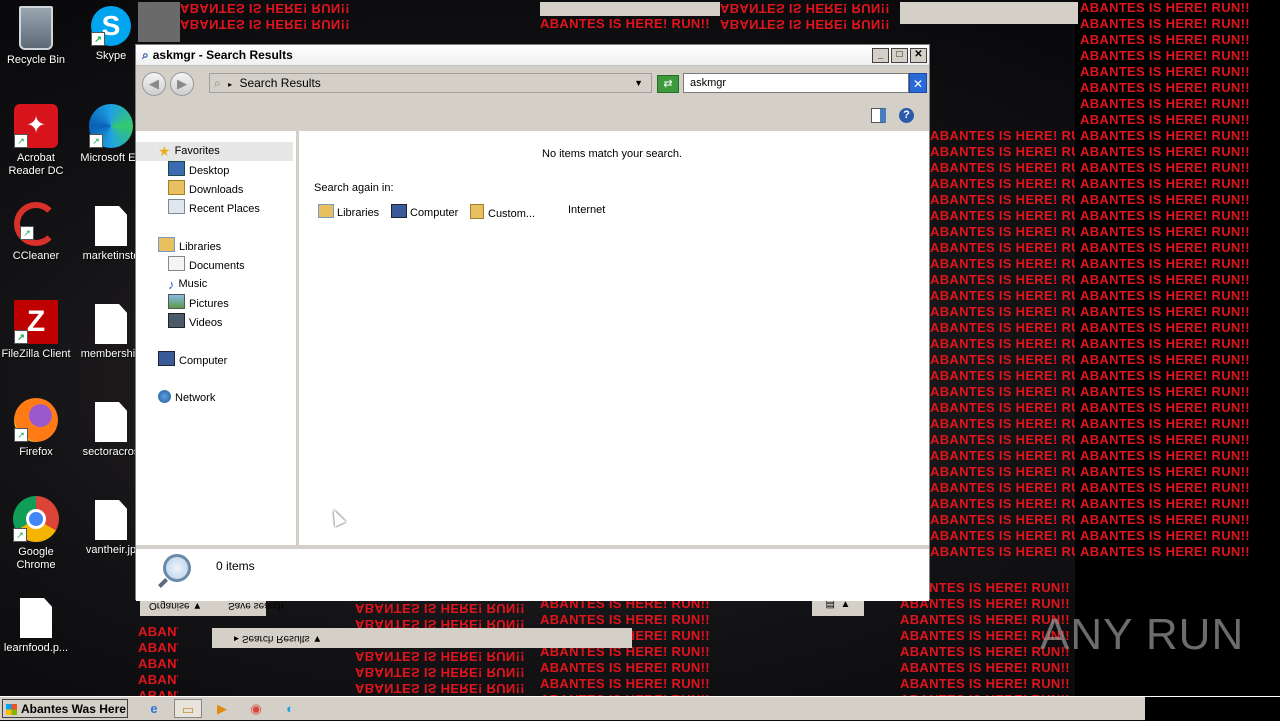 This screenshot has width=1280, height=721. What do you see at coordinates (188, 708) in the screenshot?
I see `taskbar-explorer-icon: ▭` at bounding box center [188, 708].